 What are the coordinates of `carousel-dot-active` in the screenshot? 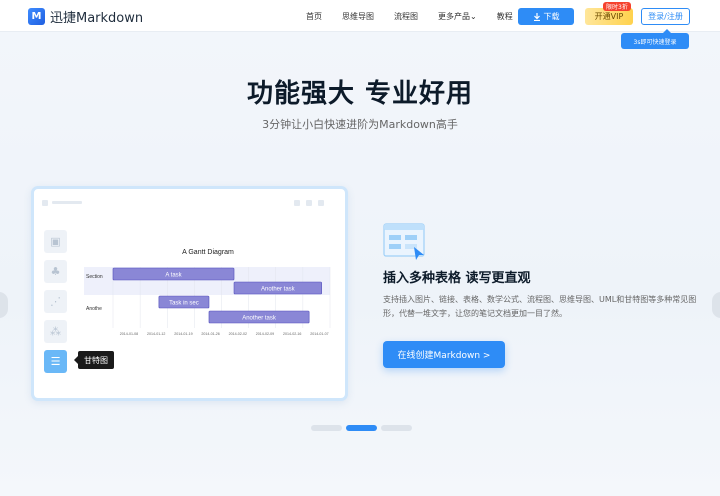 It's located at (361, 428).